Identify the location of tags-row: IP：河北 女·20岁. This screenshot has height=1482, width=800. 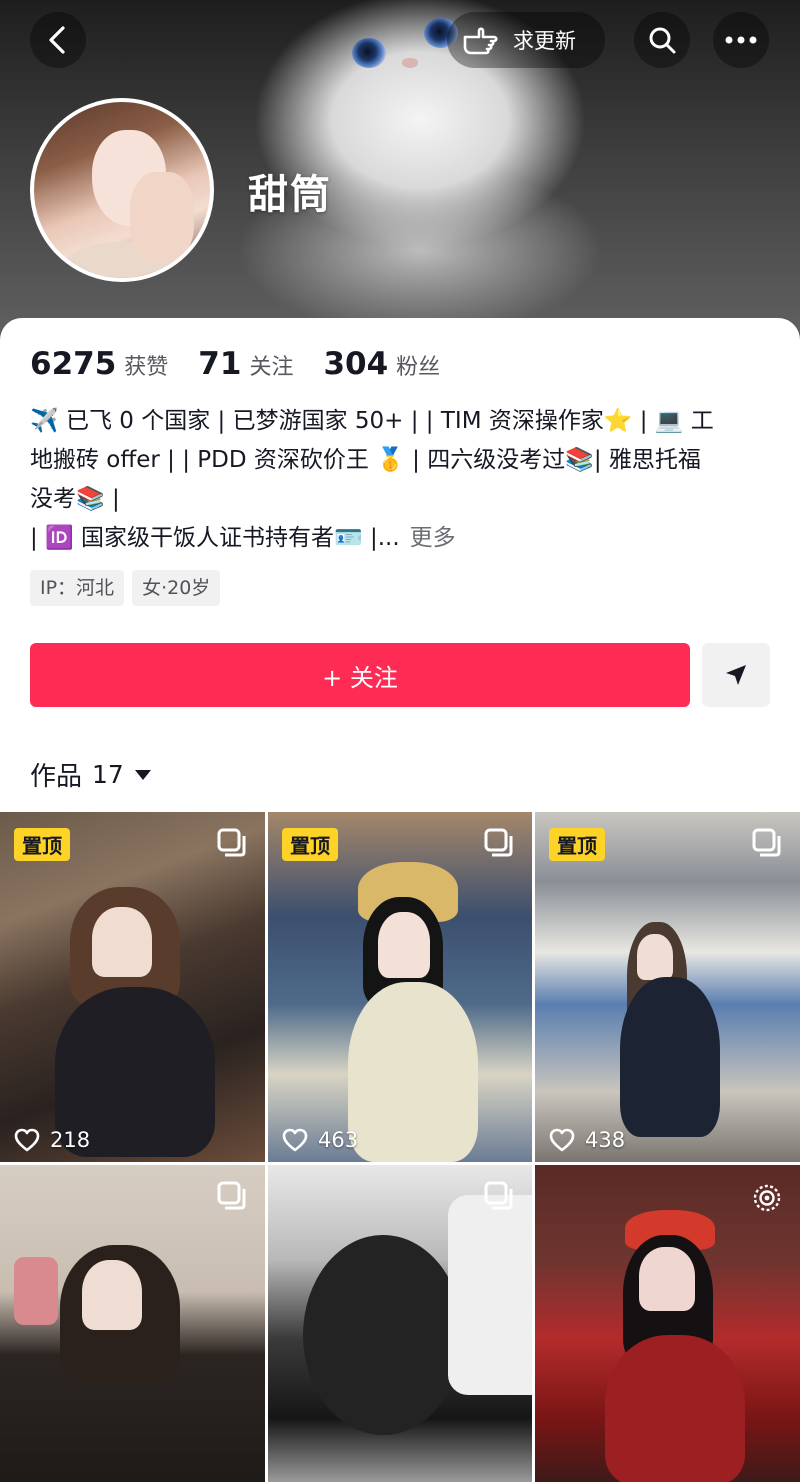
(125, 588).